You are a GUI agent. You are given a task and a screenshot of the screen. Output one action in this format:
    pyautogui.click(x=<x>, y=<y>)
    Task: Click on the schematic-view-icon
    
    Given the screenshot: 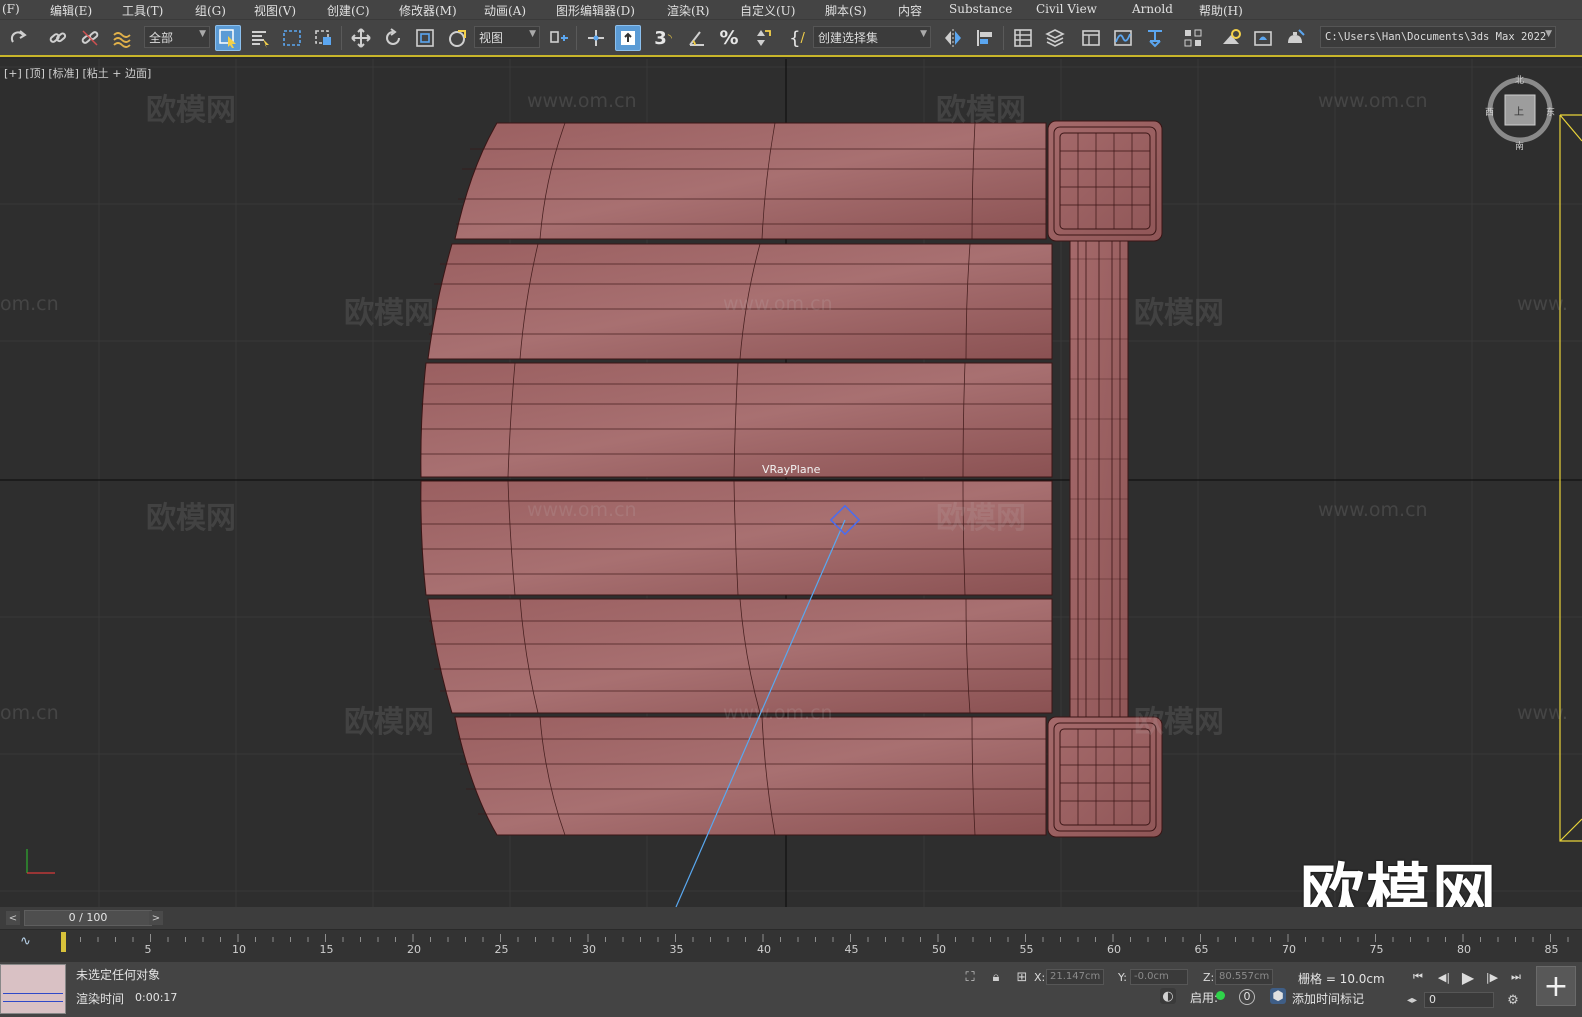 What is the action you would take?
    pyautogui.click(x=1155, y=38)
    